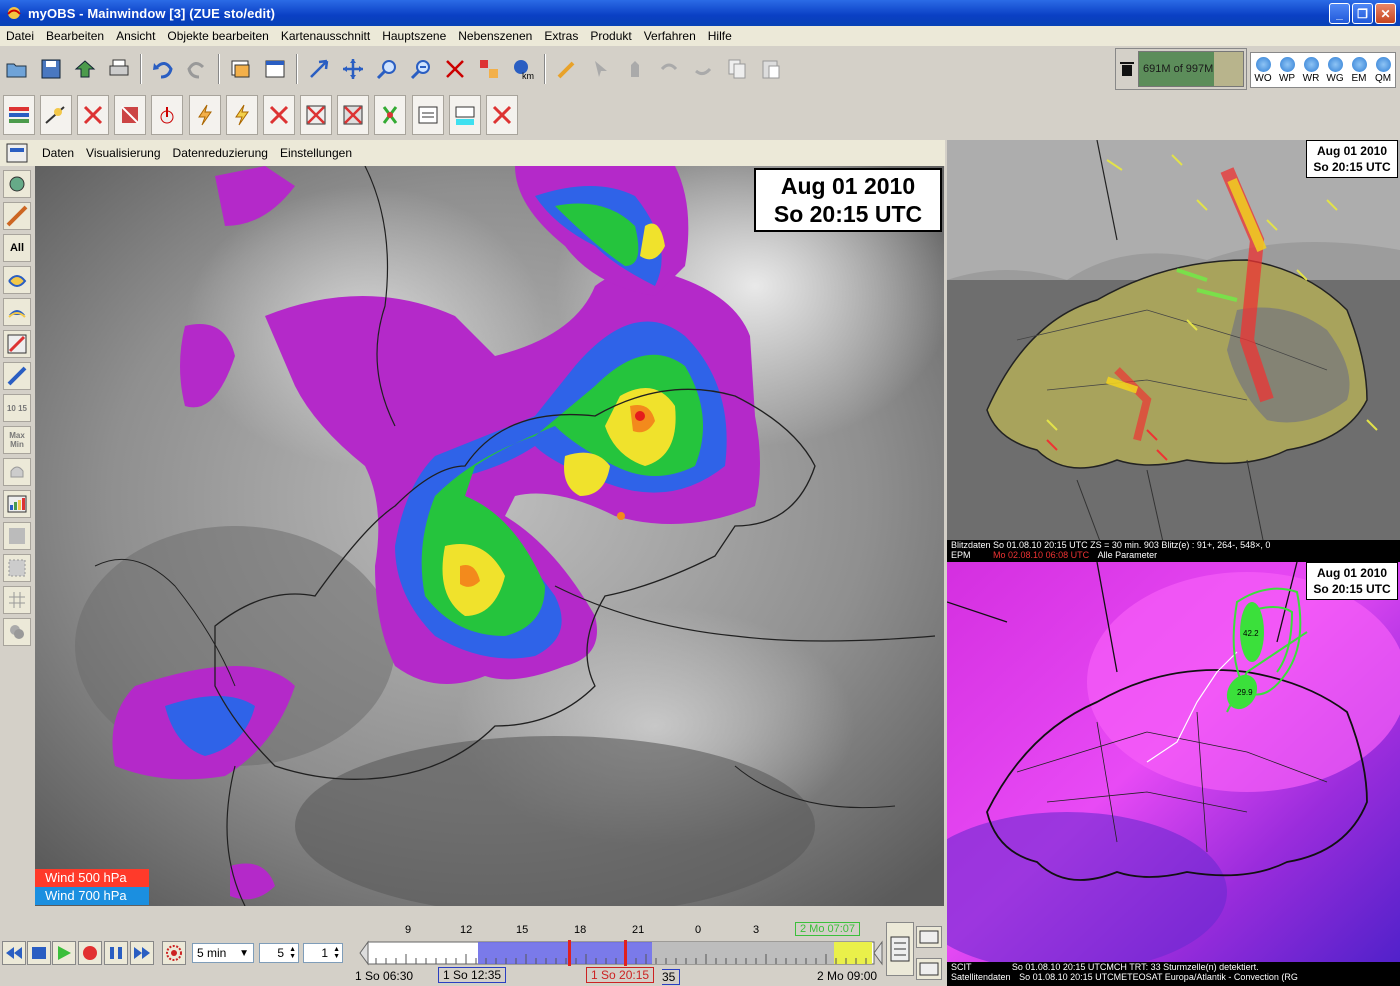 The height and width of the screenshot is (986, 1400). What do you see at coordinates (123, 153) in the screenshot?
I see `submenu-visualisierung: Visualisierung` at bounding box center [123, 153].